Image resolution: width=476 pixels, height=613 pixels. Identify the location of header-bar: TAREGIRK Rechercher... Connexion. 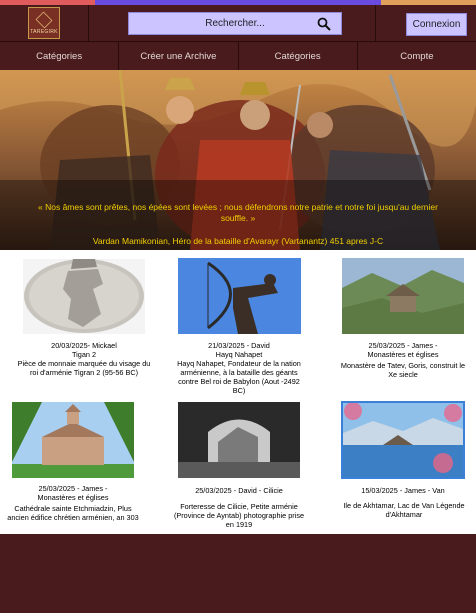
(238, 23).